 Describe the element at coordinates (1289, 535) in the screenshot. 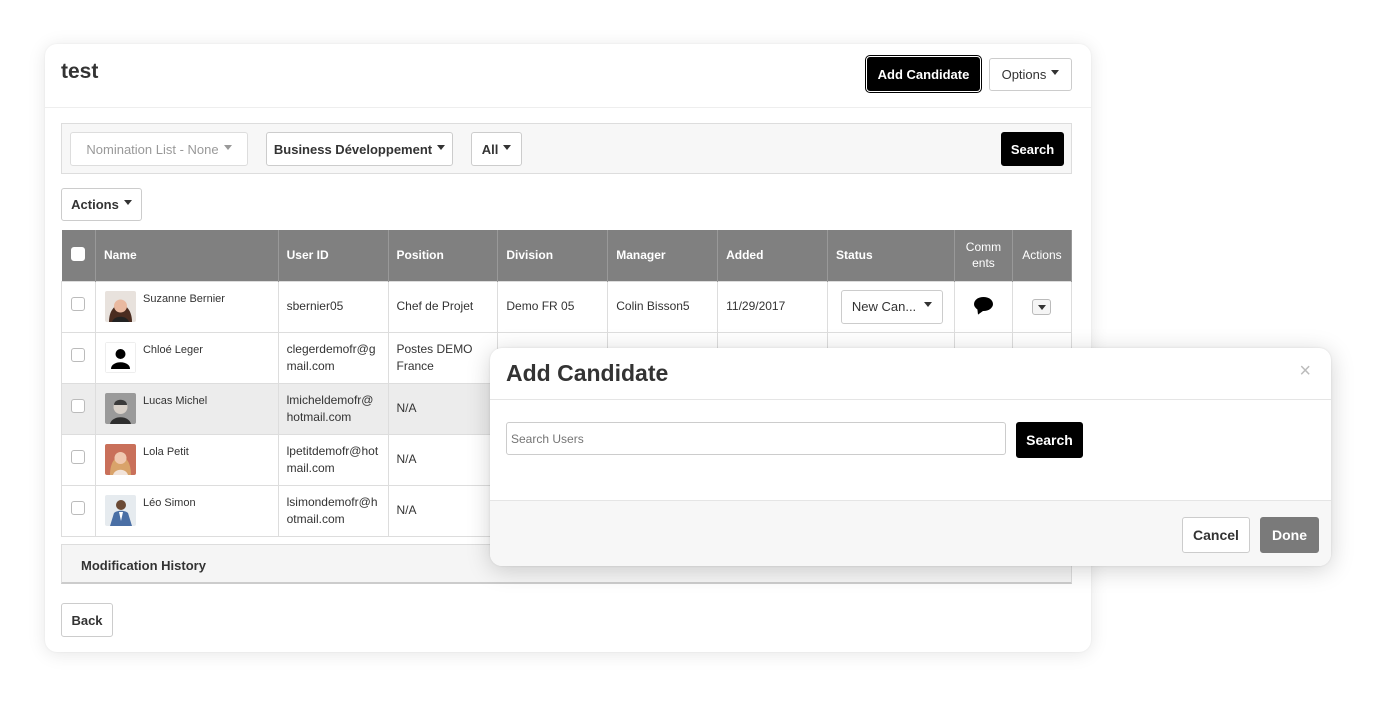

I see `done-button: Done` at that location.